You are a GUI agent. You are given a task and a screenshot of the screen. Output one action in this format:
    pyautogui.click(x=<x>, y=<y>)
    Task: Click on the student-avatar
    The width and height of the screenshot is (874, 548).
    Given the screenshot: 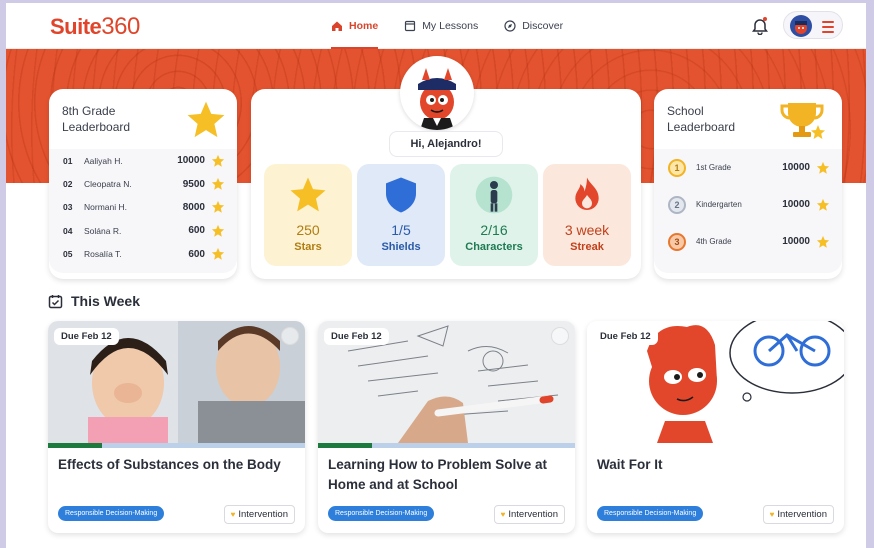 What is the action you would take?
    pyautogui.click(x=437, y=93)
    